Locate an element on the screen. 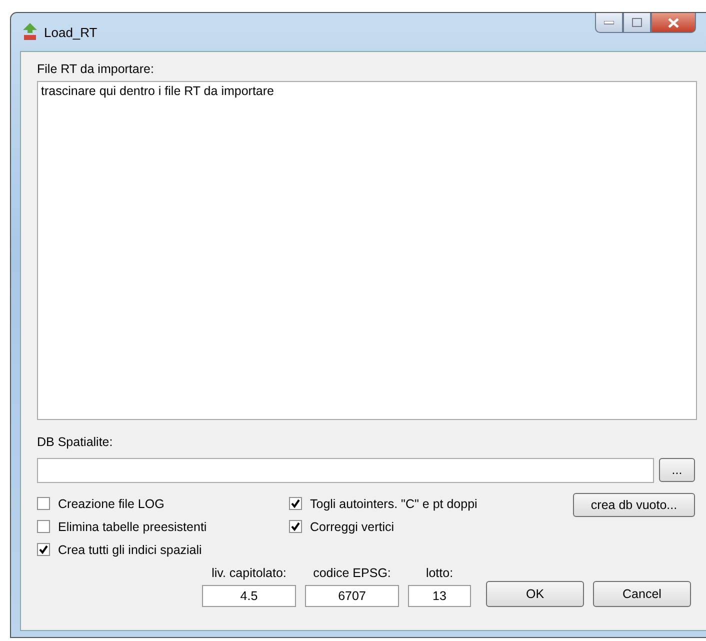 This screenshot has width=706, height=641. app-icon is located at coordinates (30, 32).